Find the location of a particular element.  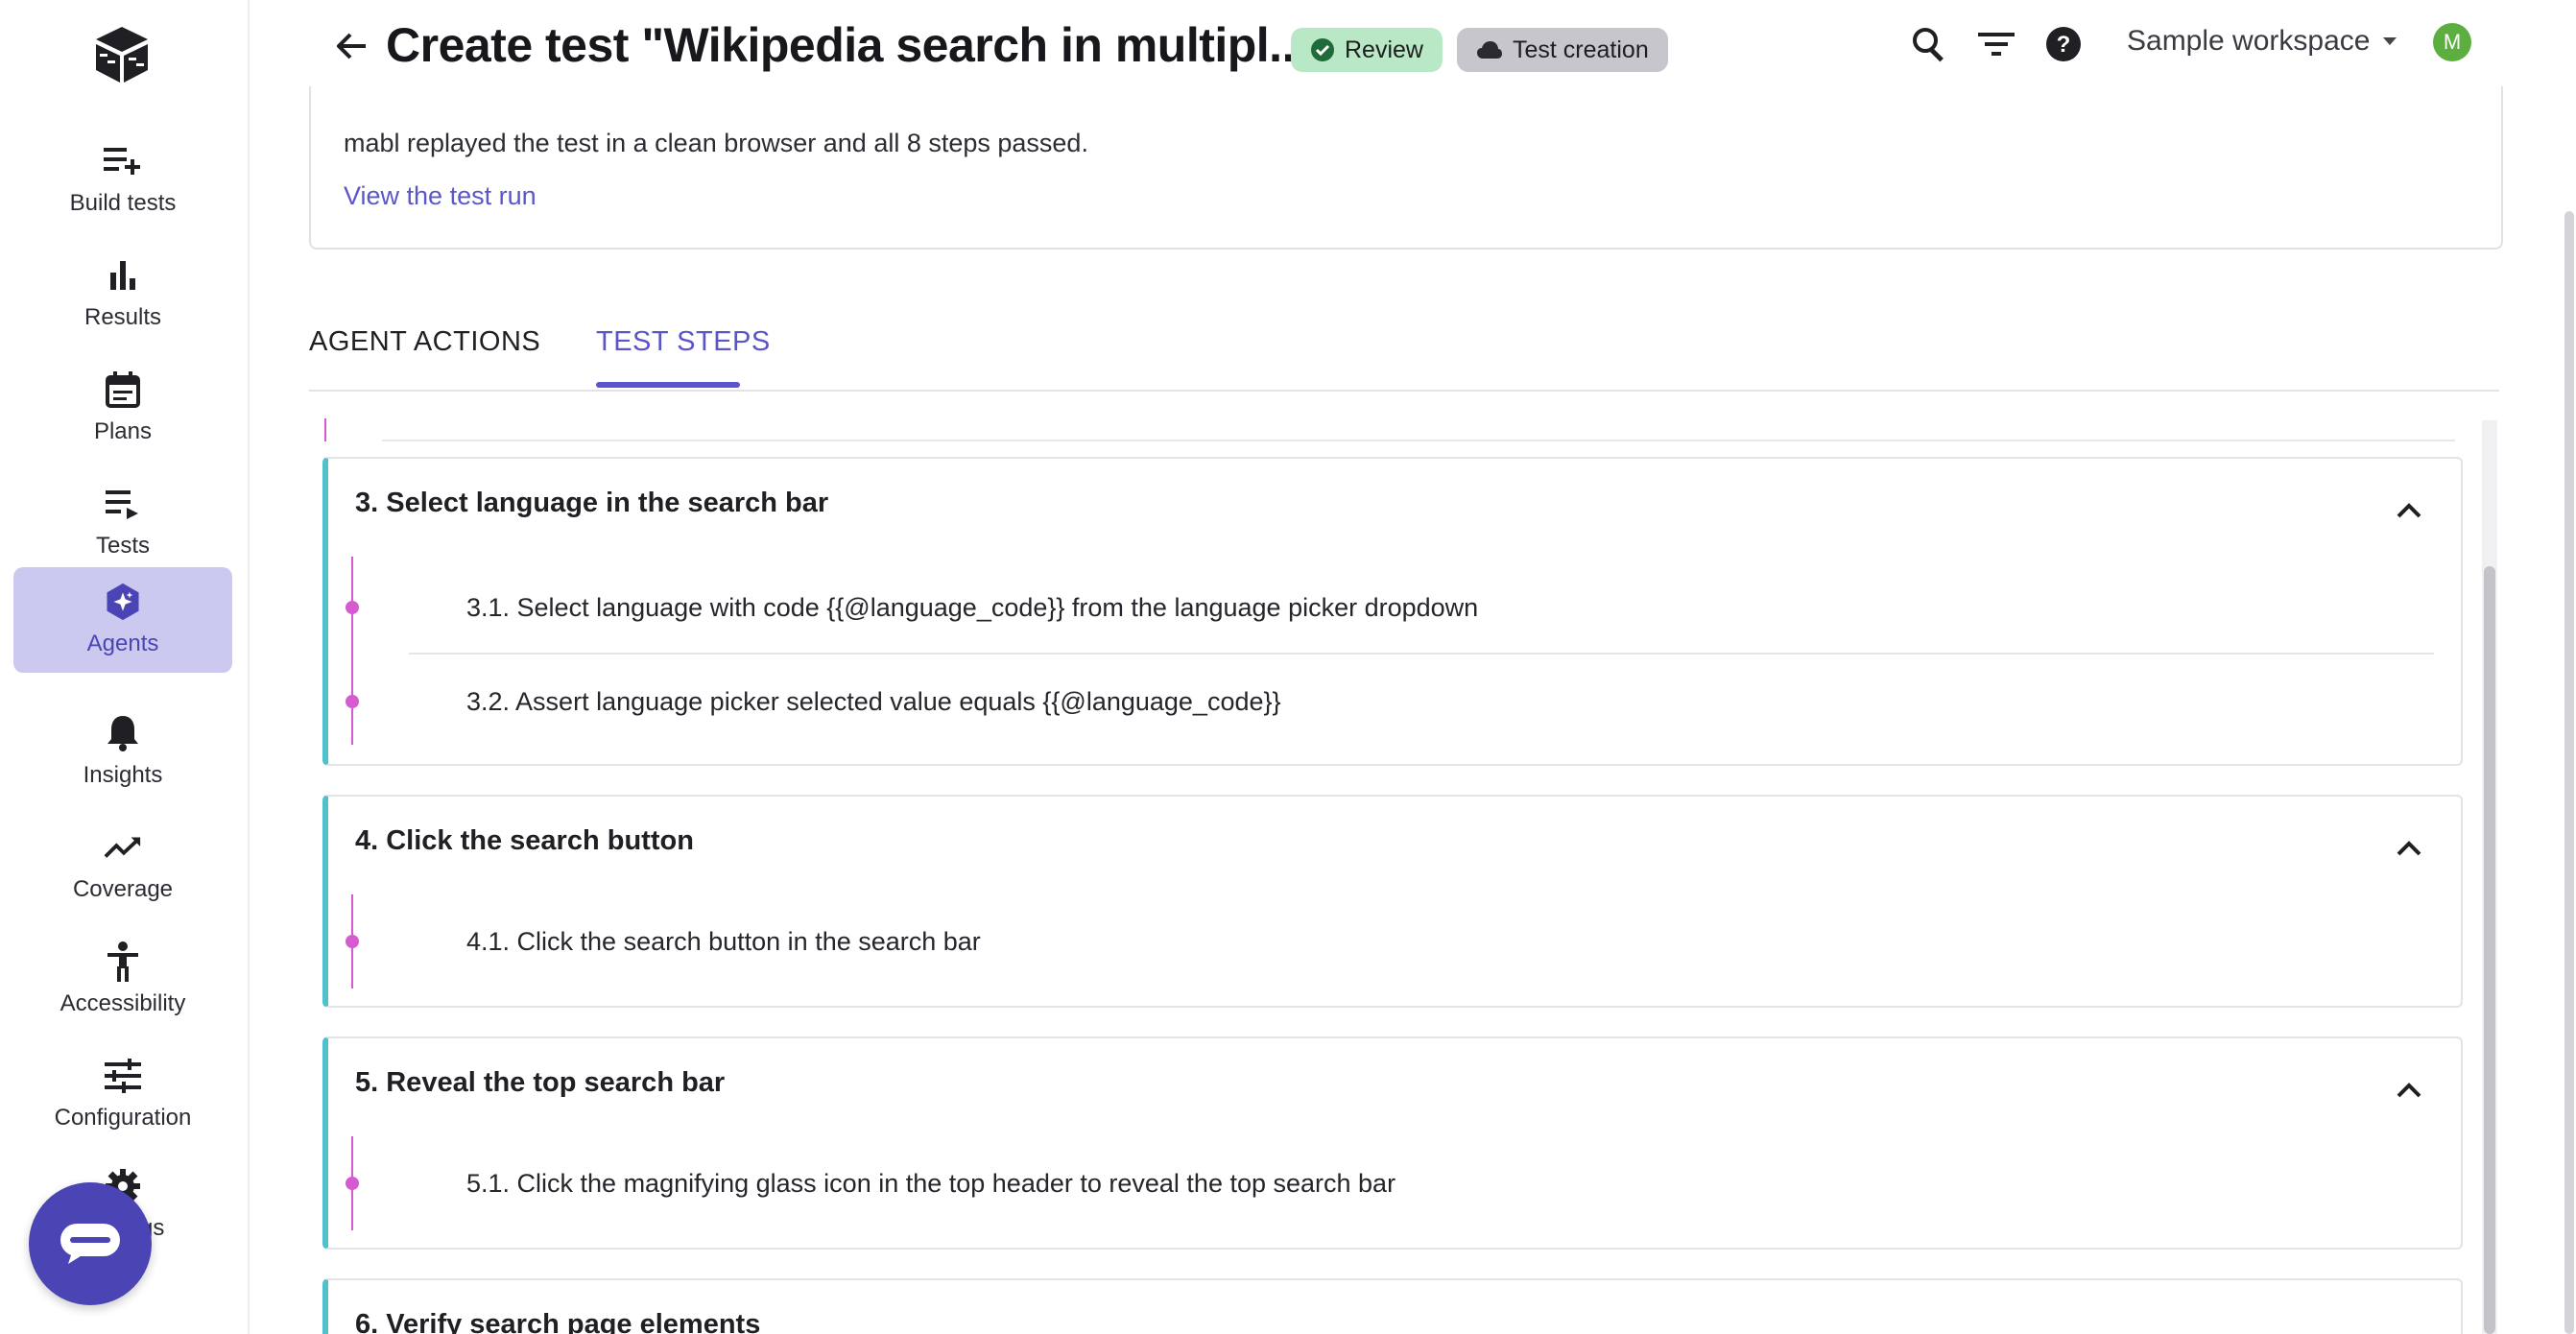

bell-icon is located at coordinates (123, 733).